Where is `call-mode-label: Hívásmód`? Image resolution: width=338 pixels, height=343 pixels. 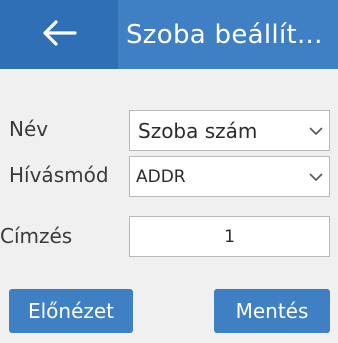
call-mode-label: Hívásmód is located at coordinates (59, 175).